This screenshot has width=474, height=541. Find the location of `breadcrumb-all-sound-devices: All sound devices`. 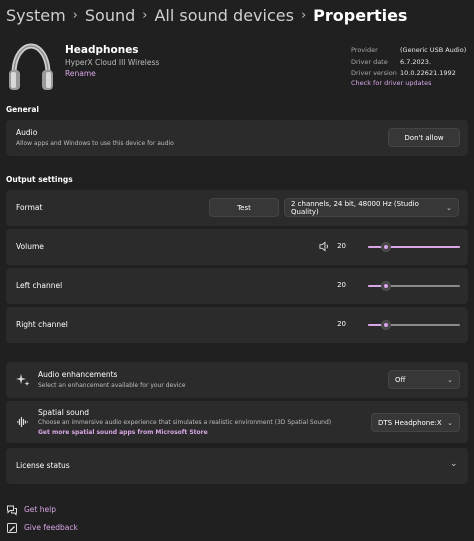

breadcrumb-all-sound-devices: All sound devices is located at coordinates (223, 15).